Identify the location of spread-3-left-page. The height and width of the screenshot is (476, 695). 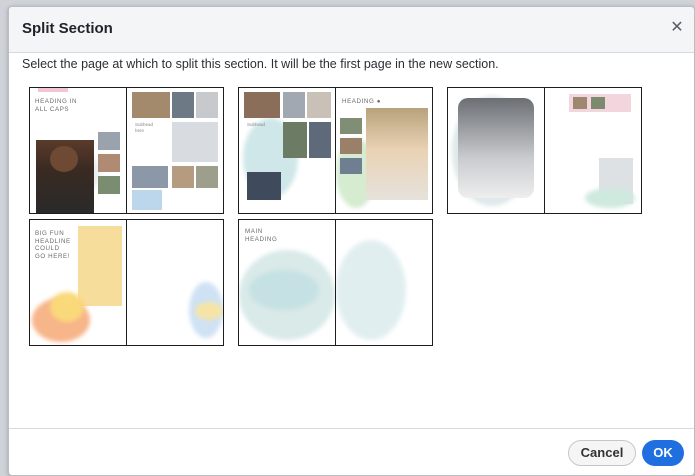
(496, 150).